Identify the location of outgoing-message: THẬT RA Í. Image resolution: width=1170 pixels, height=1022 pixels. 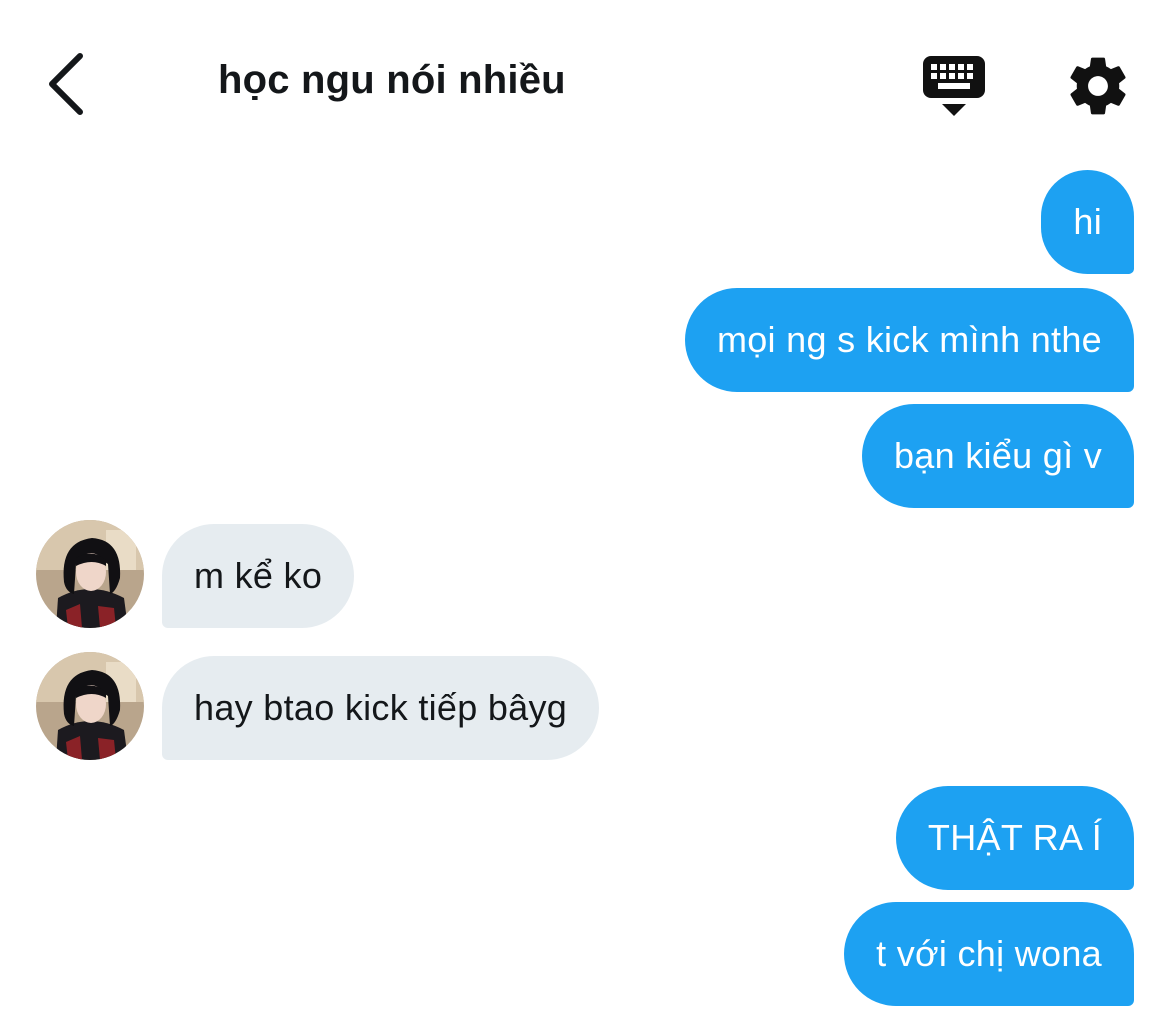
(1014, 838).